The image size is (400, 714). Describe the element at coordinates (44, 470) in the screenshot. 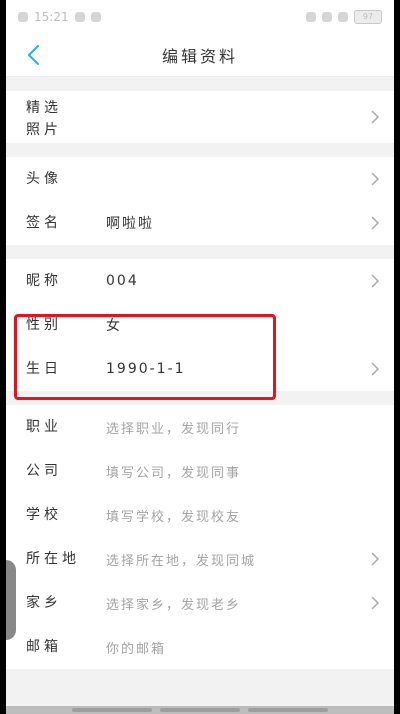

I see `company-label: 公司` at that location.